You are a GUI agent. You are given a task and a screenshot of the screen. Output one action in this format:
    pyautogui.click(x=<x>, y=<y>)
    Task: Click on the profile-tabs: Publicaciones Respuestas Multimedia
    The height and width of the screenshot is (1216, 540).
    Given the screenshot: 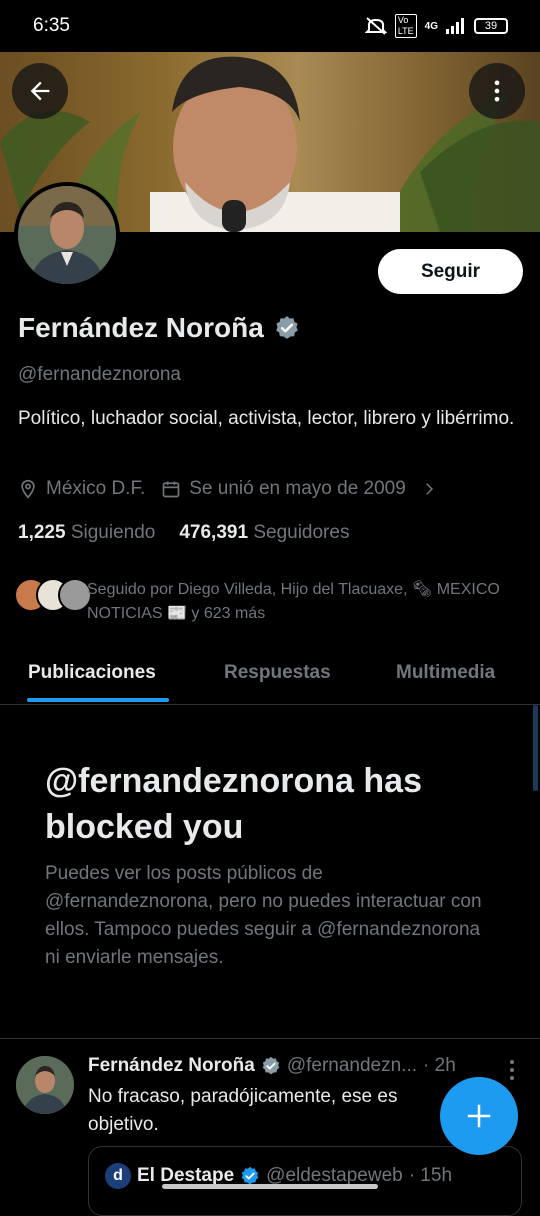 What is the action you would take?
    pyautogui.click(x=270, y=676)
    